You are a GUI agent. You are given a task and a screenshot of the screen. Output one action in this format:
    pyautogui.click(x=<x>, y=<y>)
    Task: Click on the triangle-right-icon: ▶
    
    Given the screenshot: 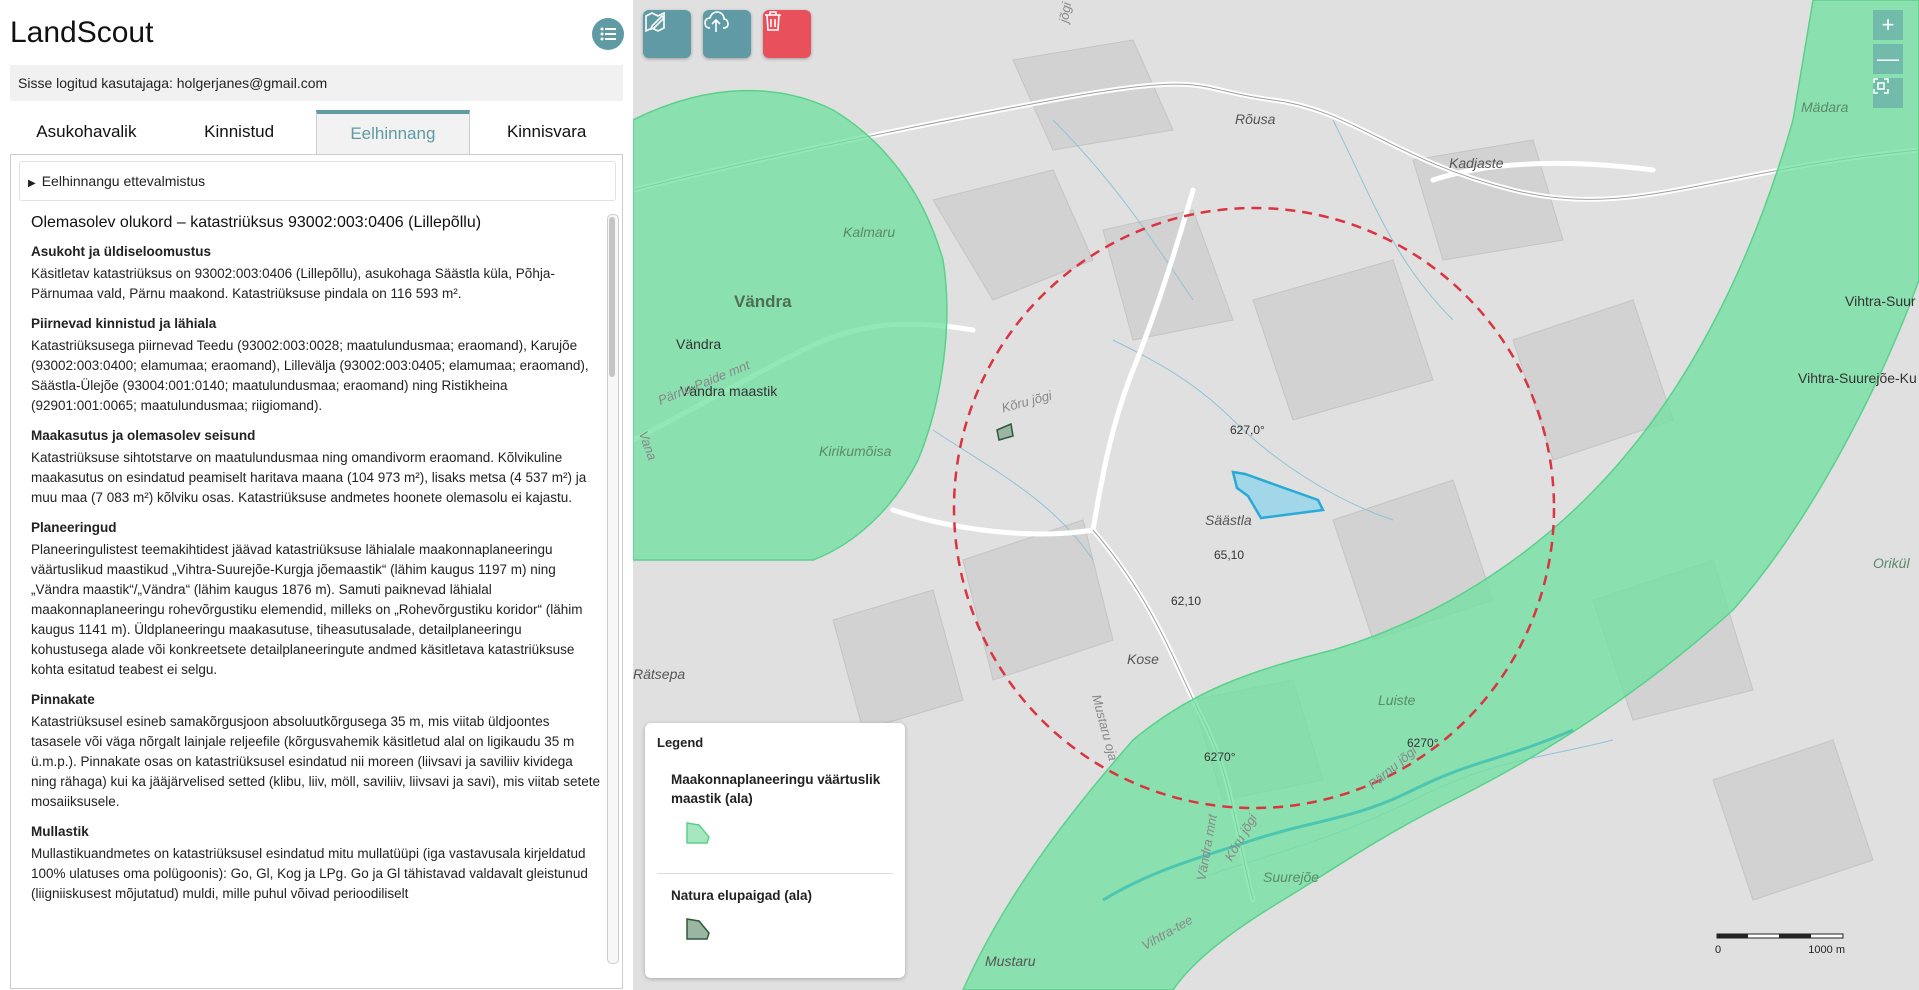 What is the action you would take?
    pyautogui.click(x=32, y=183)
    